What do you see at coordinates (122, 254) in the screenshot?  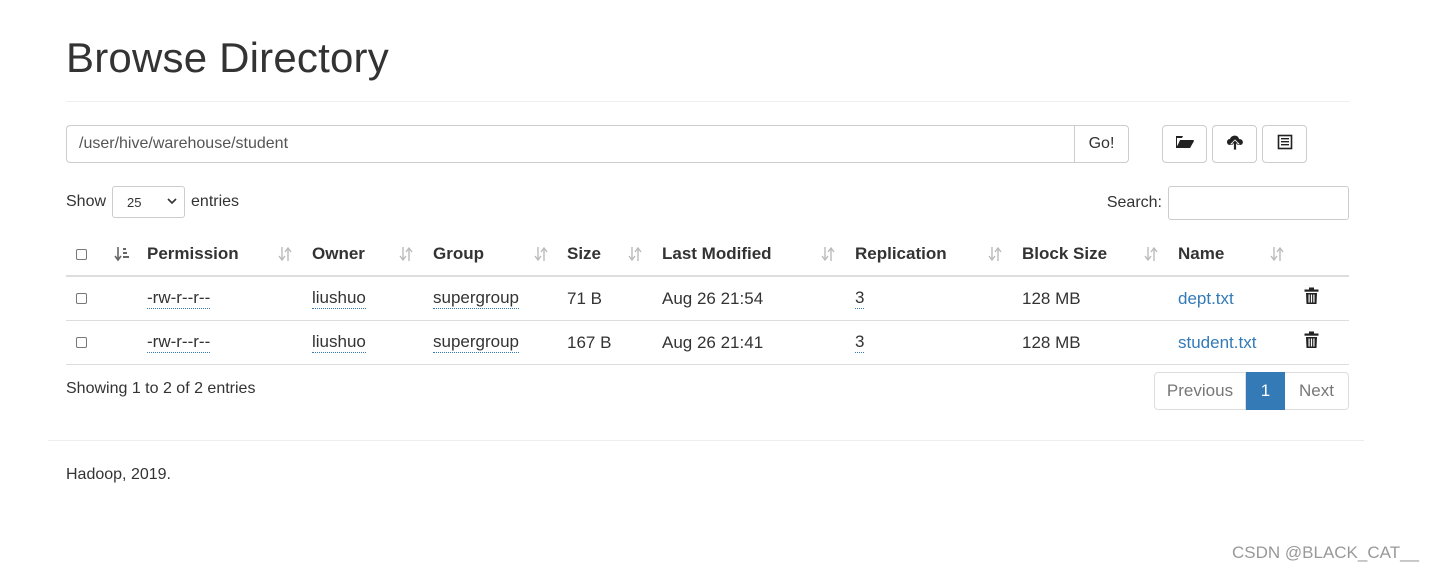 I see `sort-active-icon` at bounding box center [122, 254].